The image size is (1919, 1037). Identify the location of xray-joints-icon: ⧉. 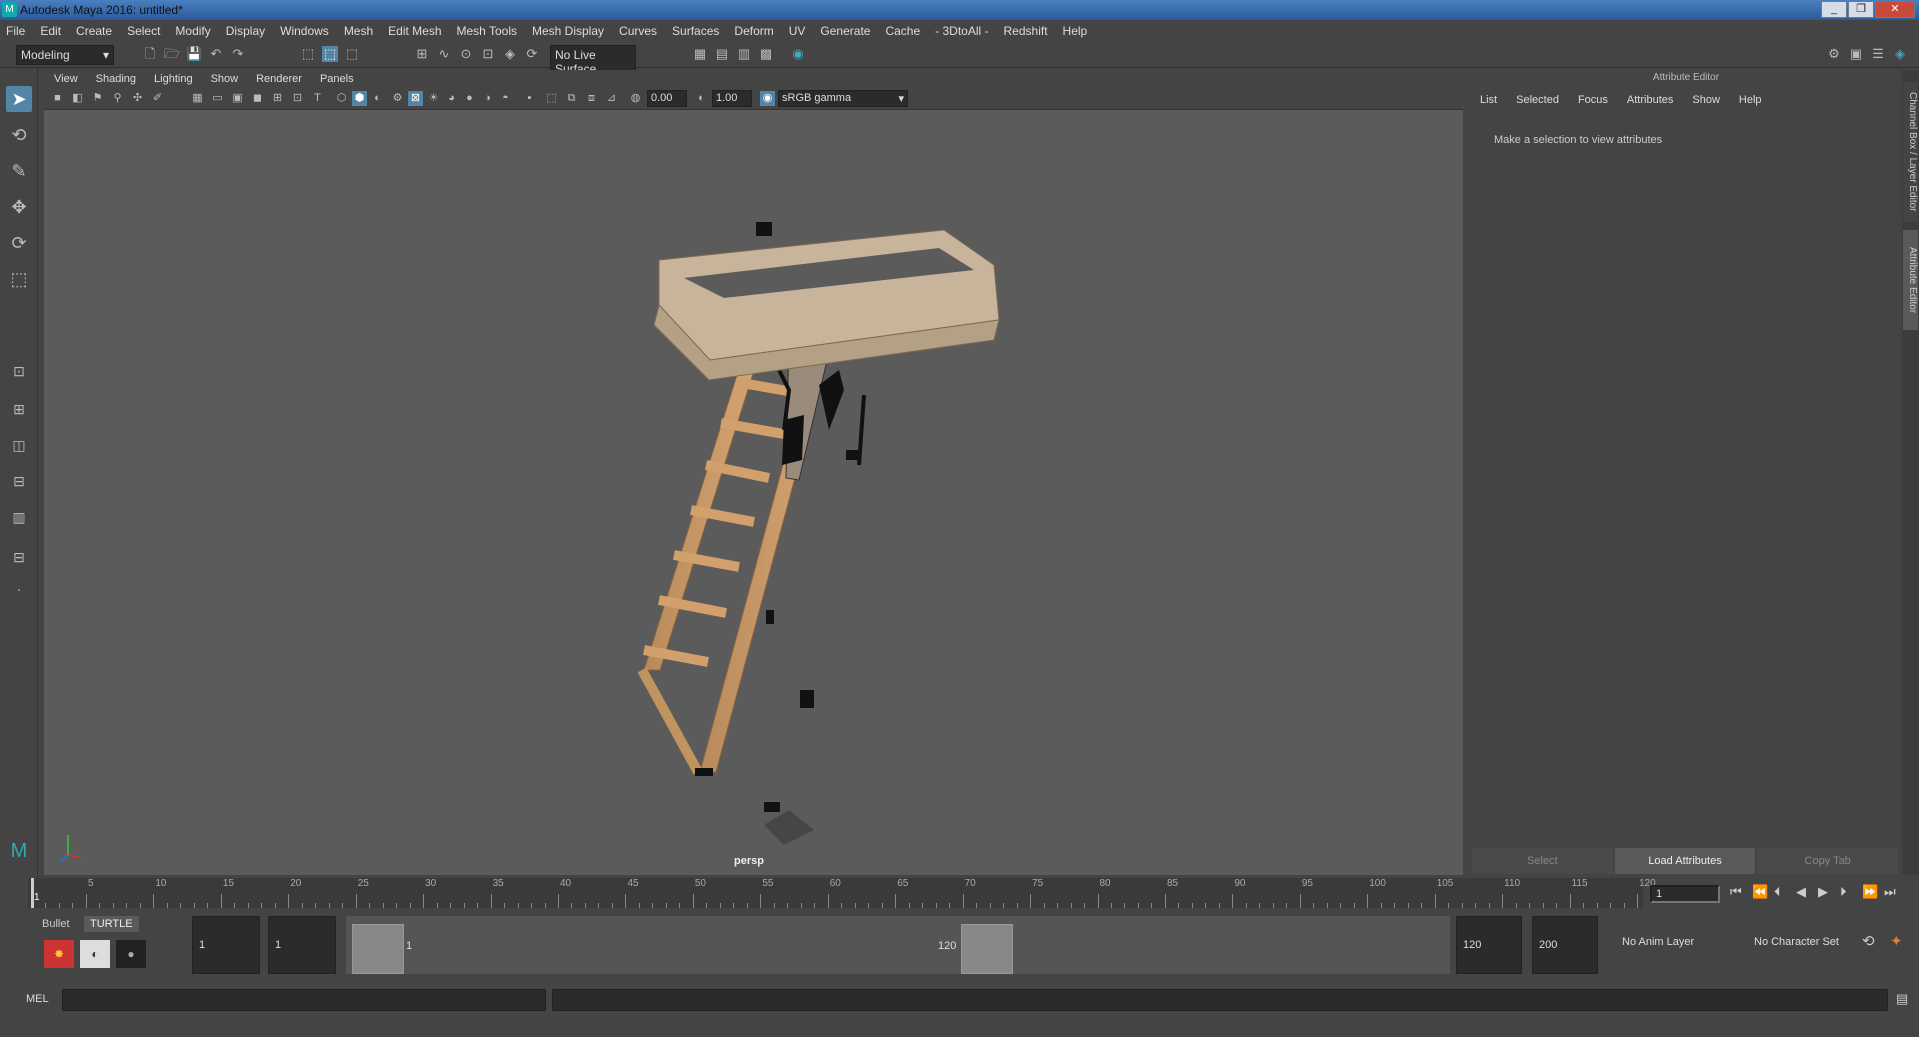
(571, 98).